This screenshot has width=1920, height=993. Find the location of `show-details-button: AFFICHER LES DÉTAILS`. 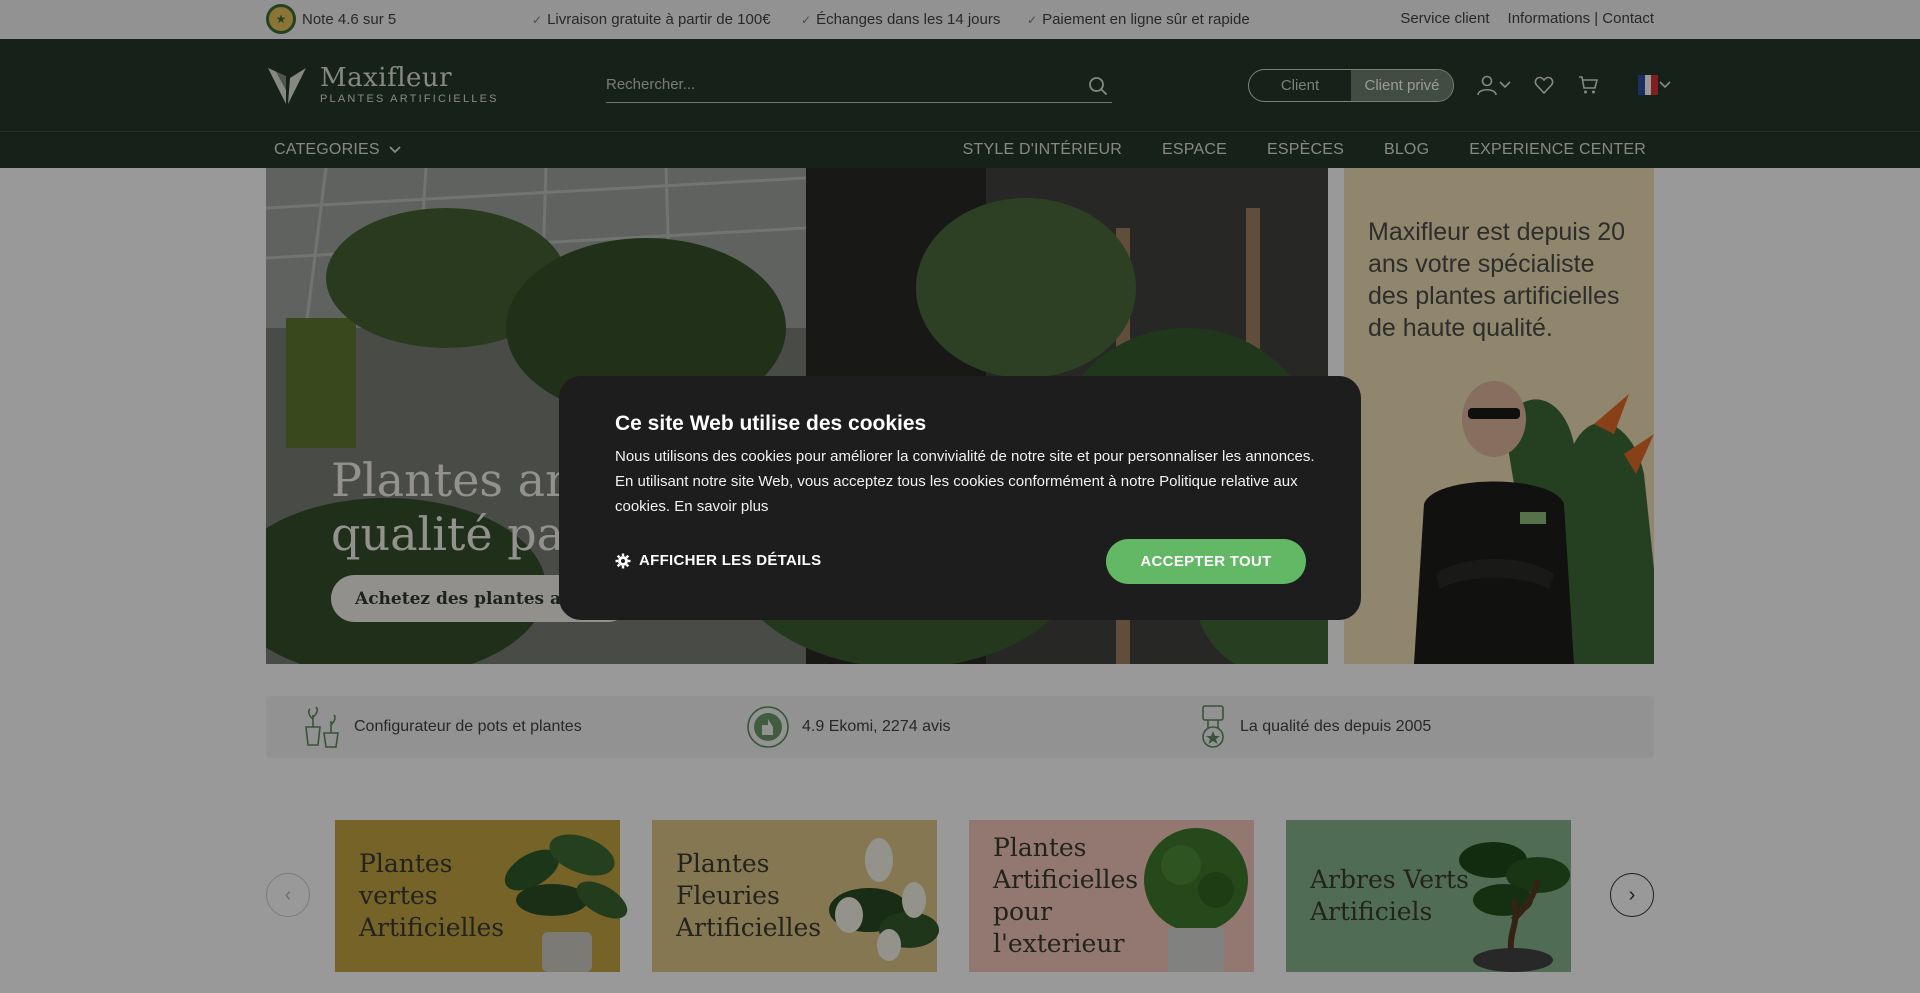

show-details-button: AFFICHER LES DÉTAILS is located at coordinates (718, 560).